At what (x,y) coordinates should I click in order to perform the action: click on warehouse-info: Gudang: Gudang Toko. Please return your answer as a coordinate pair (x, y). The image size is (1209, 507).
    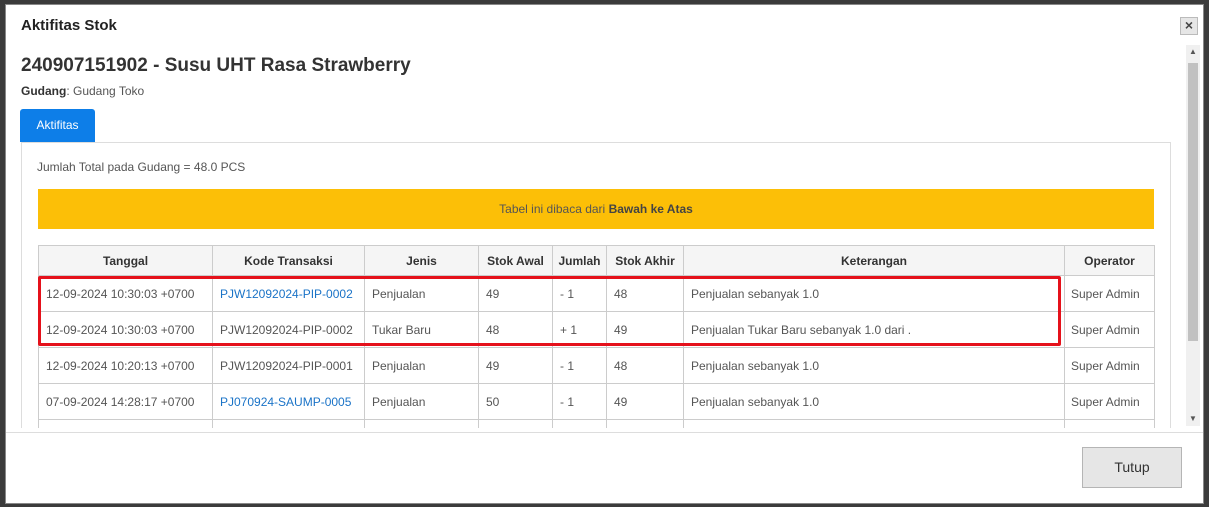
    Looking at the image, I should click on (82, 91).